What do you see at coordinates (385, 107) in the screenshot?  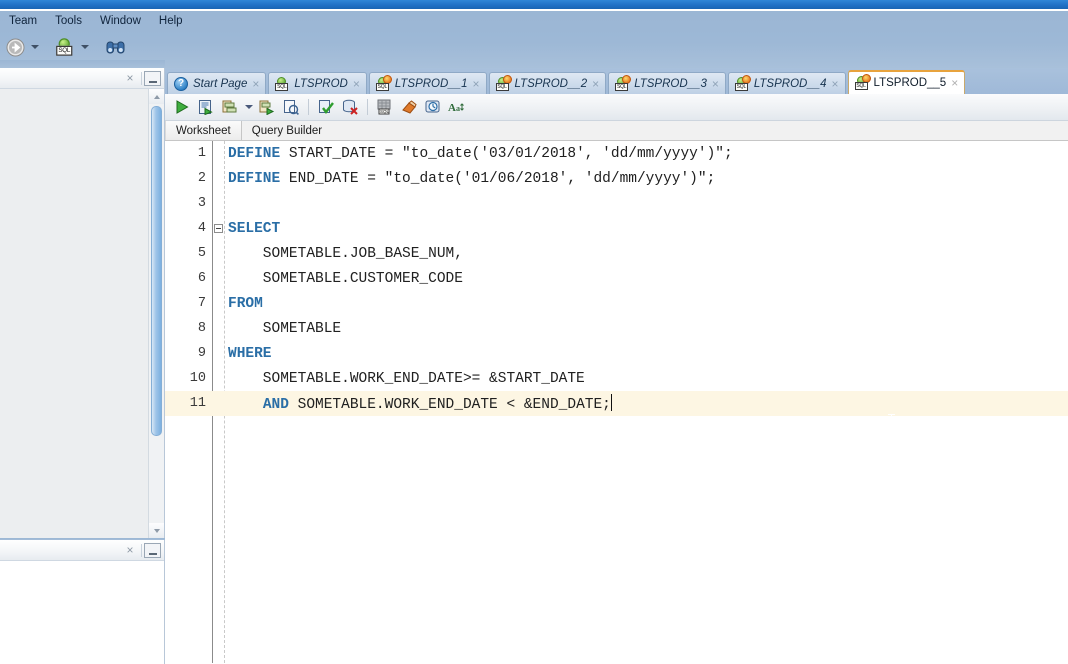 I see `sql-grid-icon: SQL` at bounding box center [385, 107].